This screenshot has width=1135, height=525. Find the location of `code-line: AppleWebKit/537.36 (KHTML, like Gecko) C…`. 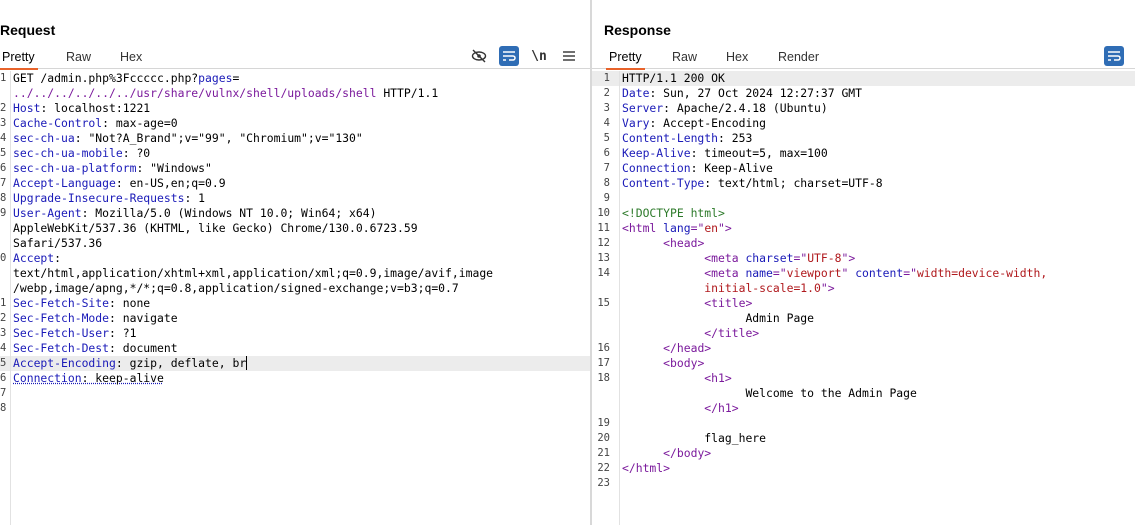

code-line: AppleWebKit/537.36 (KHTML, like Gecko) C… is located at coordinates (295, 228).